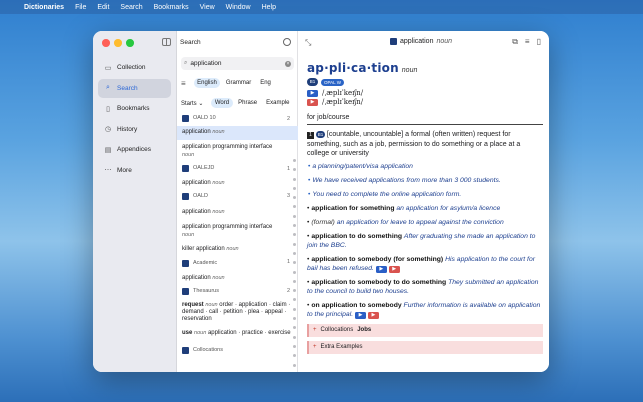  What do you see at coordinates (238, 83) in the screenshot?
I see `tab-grammar: Grammar` at bounding box center [238, 83].